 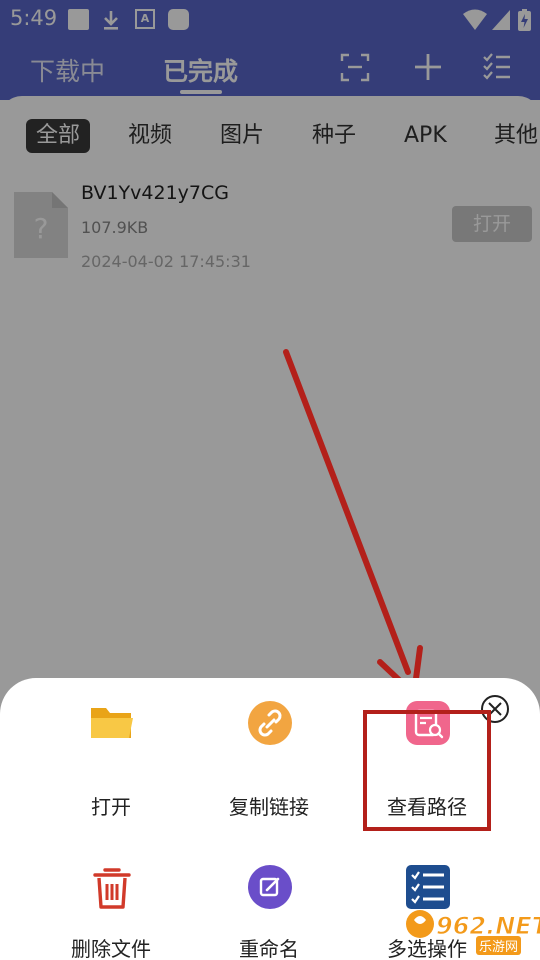 What do you see at coordinates (111, 748) in the screenshot?
I see `action-open: 打开` at bounding box center [111, 748].